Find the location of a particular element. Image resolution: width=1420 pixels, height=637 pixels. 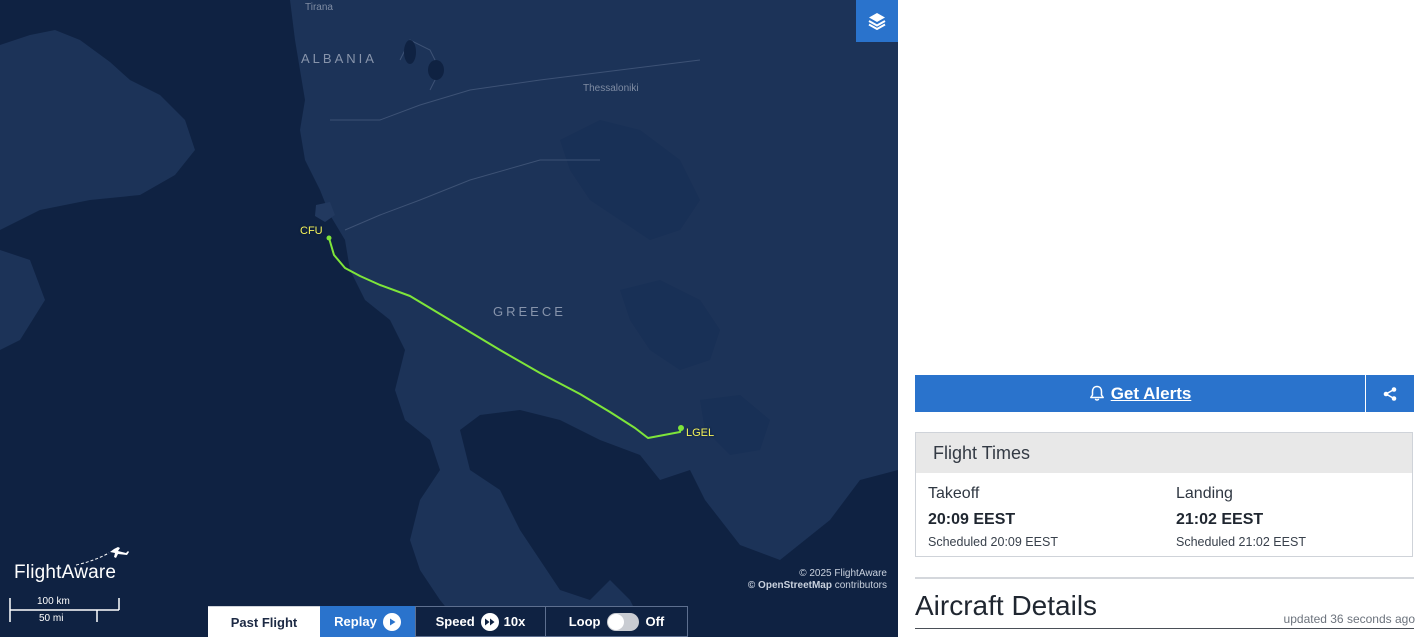

map-layers-button is located at coordinates (877, 21).